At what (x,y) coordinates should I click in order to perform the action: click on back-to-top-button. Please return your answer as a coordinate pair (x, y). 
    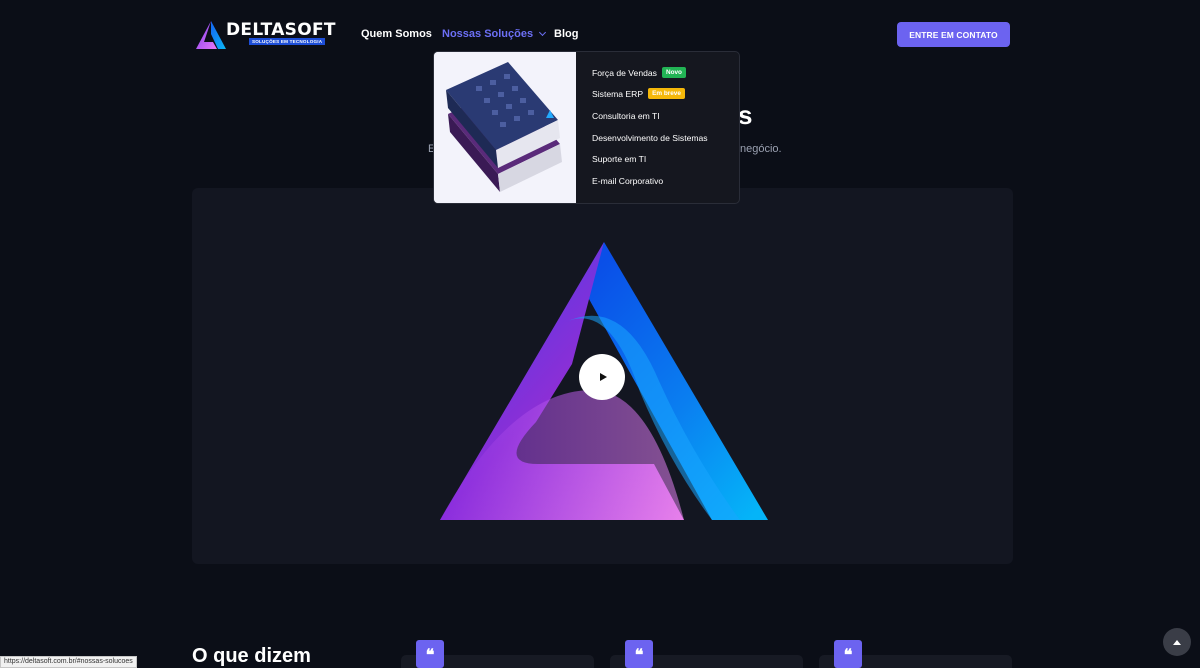
    Looking at the image, I should click on (1177, 642).